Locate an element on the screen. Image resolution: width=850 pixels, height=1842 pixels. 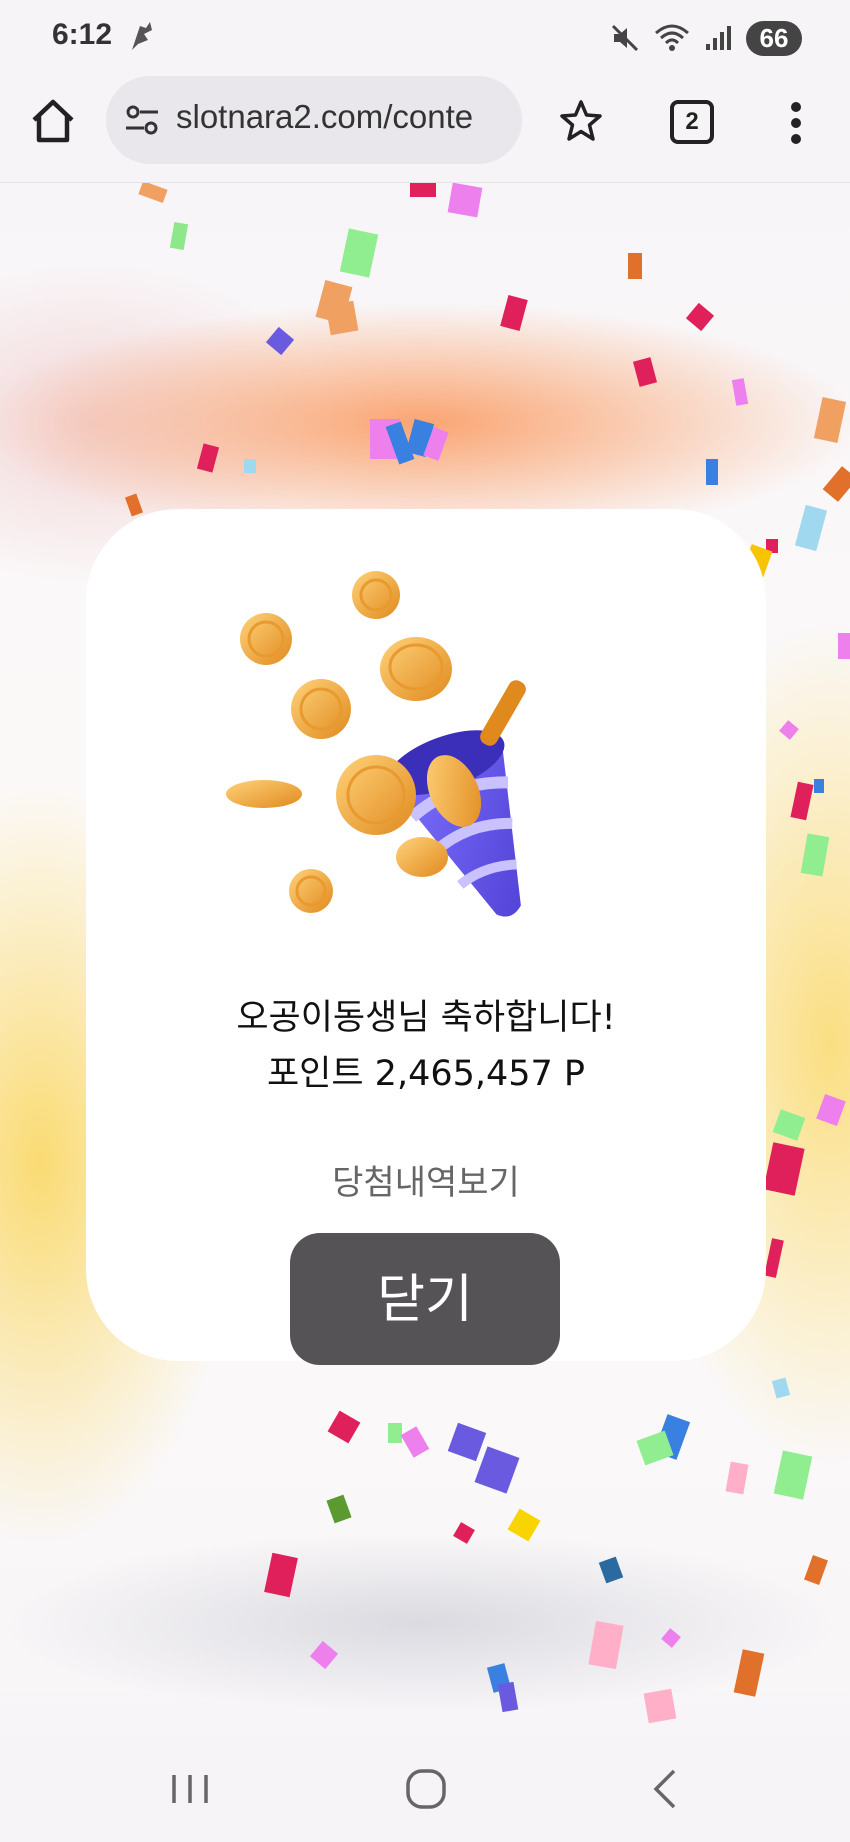
notification-app-icon is located at coordinates (142, 36).